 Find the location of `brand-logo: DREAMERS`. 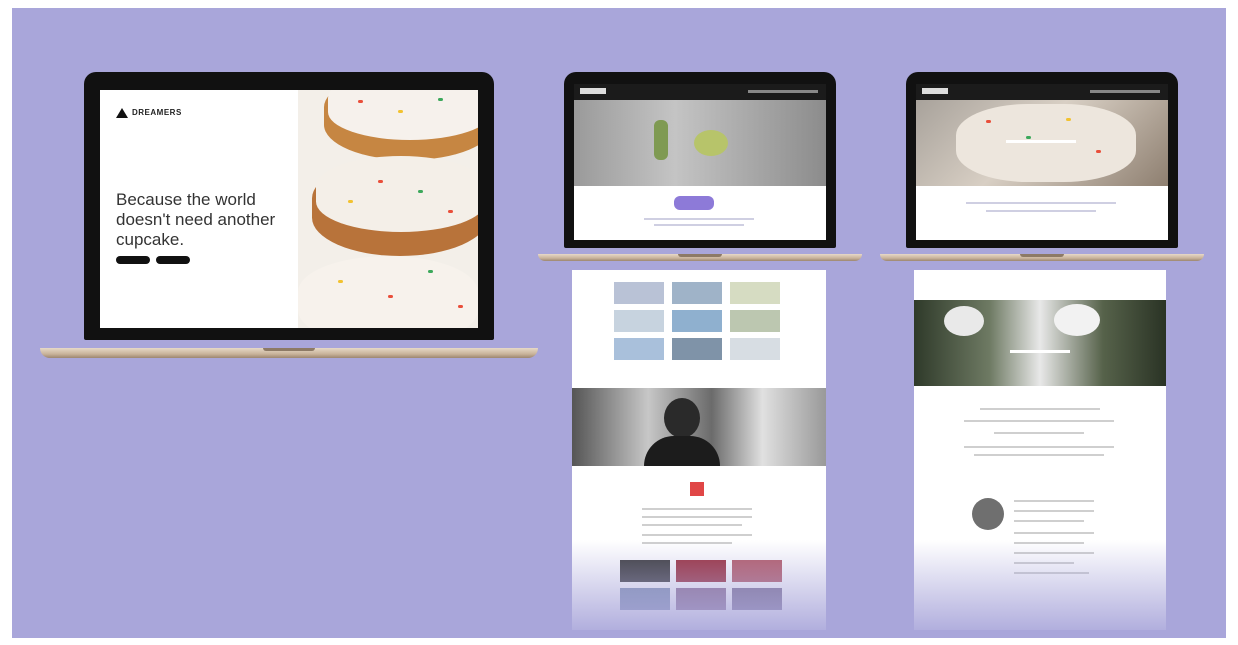

brand-logo: DREAMERS is located at coordinates (157, 112).